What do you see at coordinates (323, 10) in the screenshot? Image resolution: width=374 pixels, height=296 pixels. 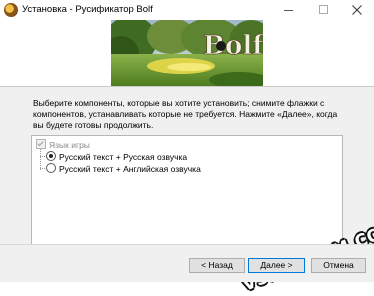 I see `maximize-button` at bounding box center [323, 10].